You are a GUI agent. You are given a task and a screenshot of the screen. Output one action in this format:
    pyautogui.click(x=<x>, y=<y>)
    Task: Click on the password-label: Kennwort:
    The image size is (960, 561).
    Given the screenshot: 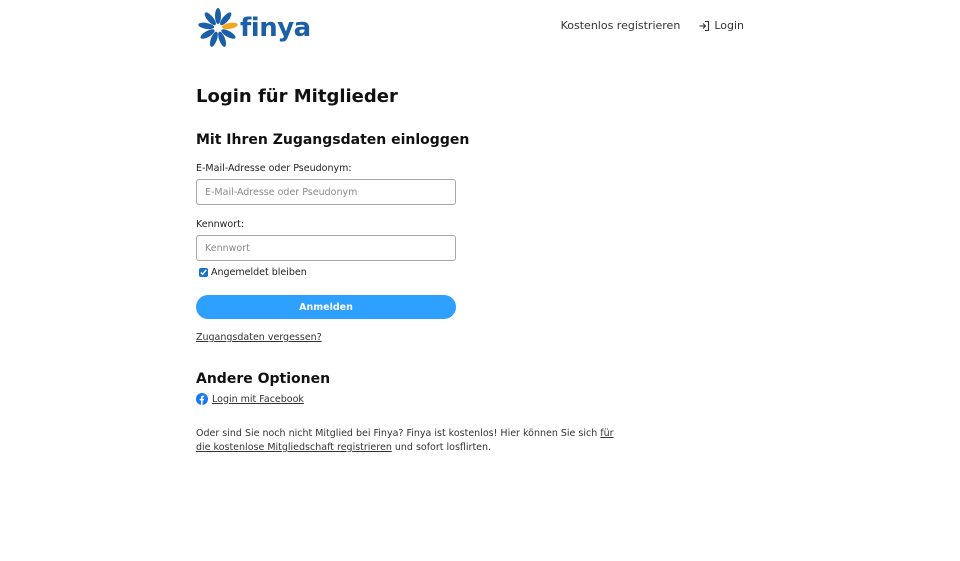 What is the action you would take?
    pyautogui.click(x=220, y=224)
    